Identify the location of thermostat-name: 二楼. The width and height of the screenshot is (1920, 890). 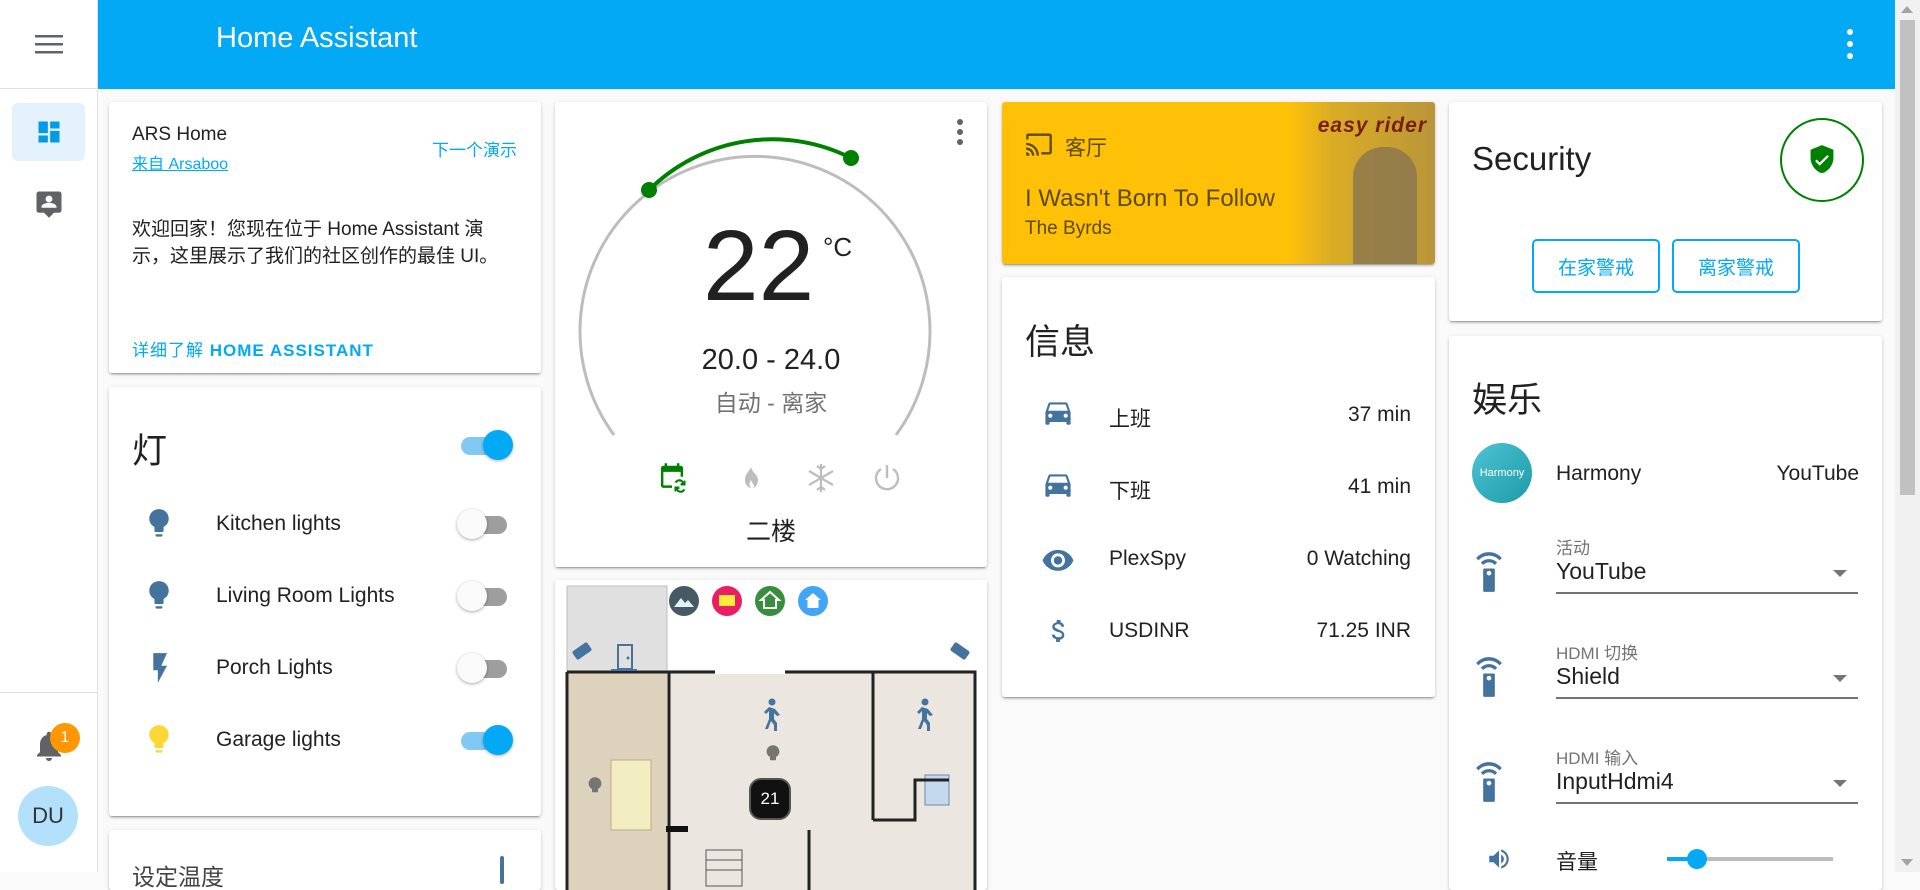
(770, 532).